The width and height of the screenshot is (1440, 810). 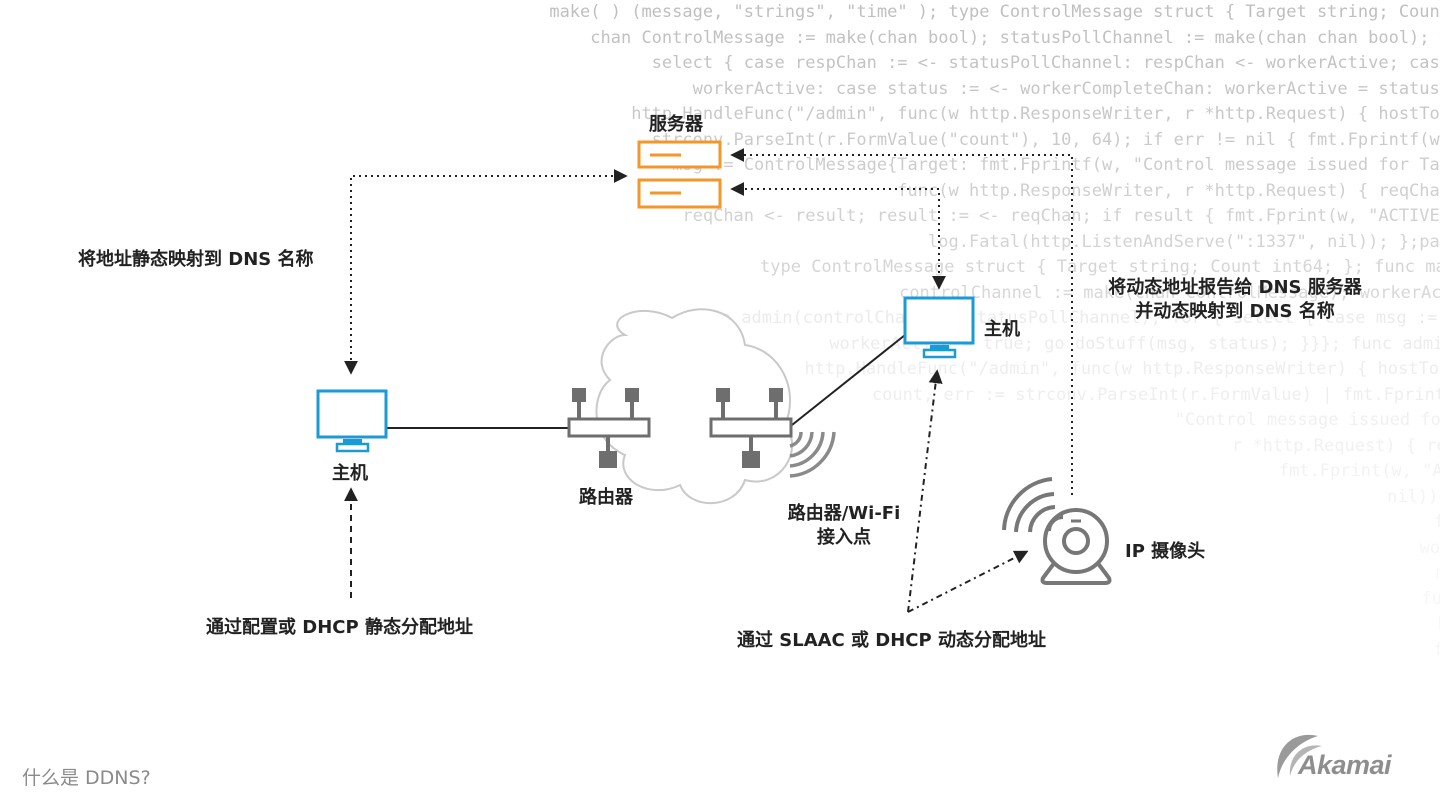 I want to click on router-label: 路由器, so click(x=606, y=497).